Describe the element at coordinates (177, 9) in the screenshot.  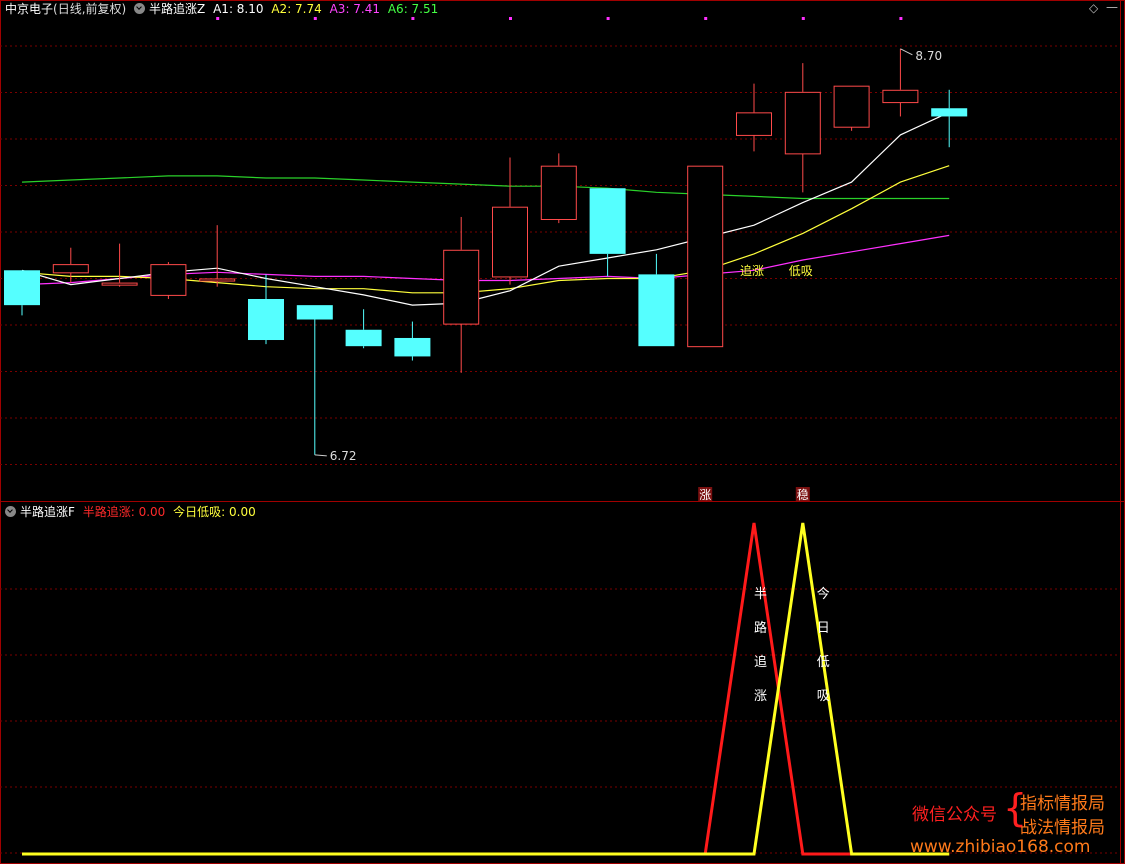
I see `indicator-name: 半路追涨Z` at that location.